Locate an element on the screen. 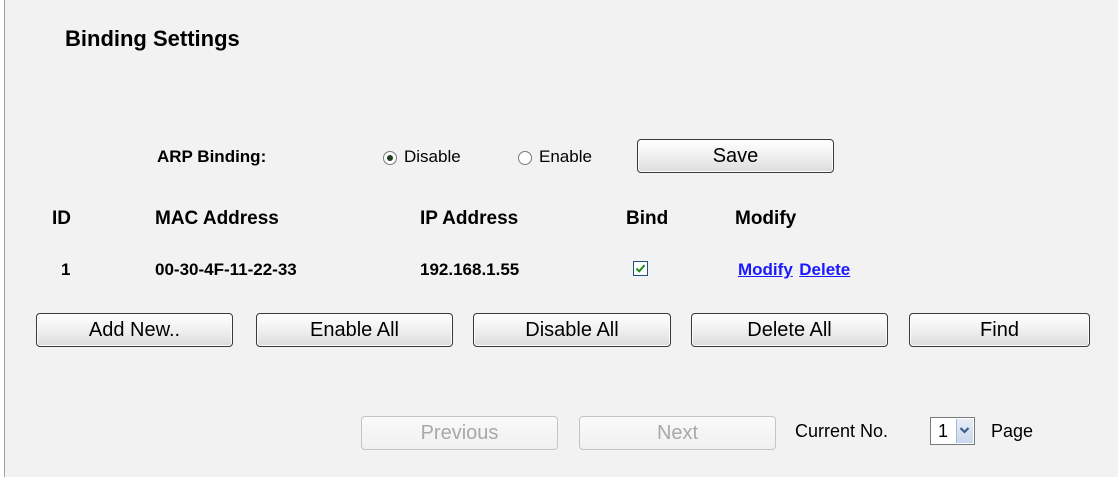 Image resolution: width=1118 pixels, height=477 pixels. checkmark-icon is located at coordinates (640, 268).